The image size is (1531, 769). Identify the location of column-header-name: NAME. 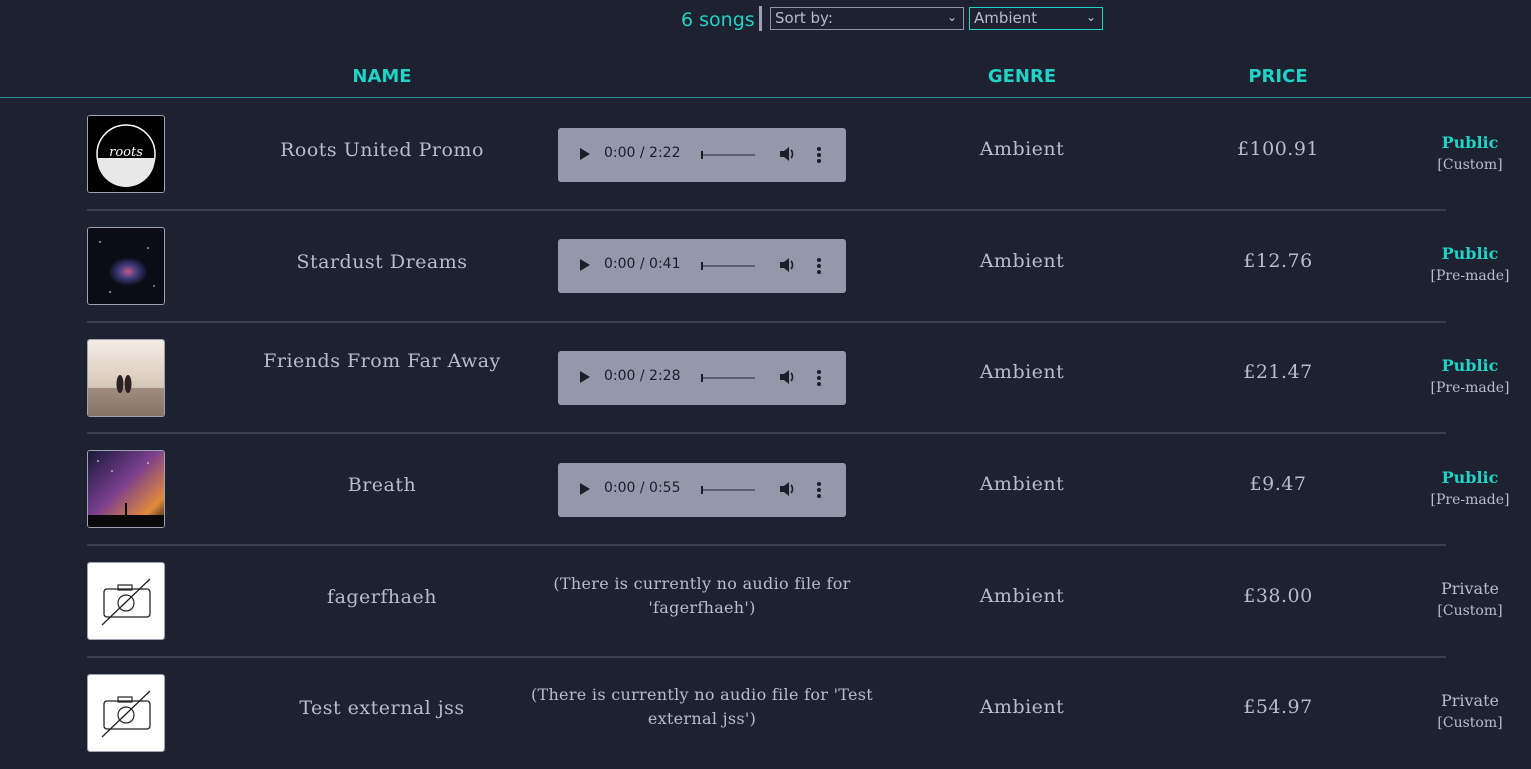
(382, 76).